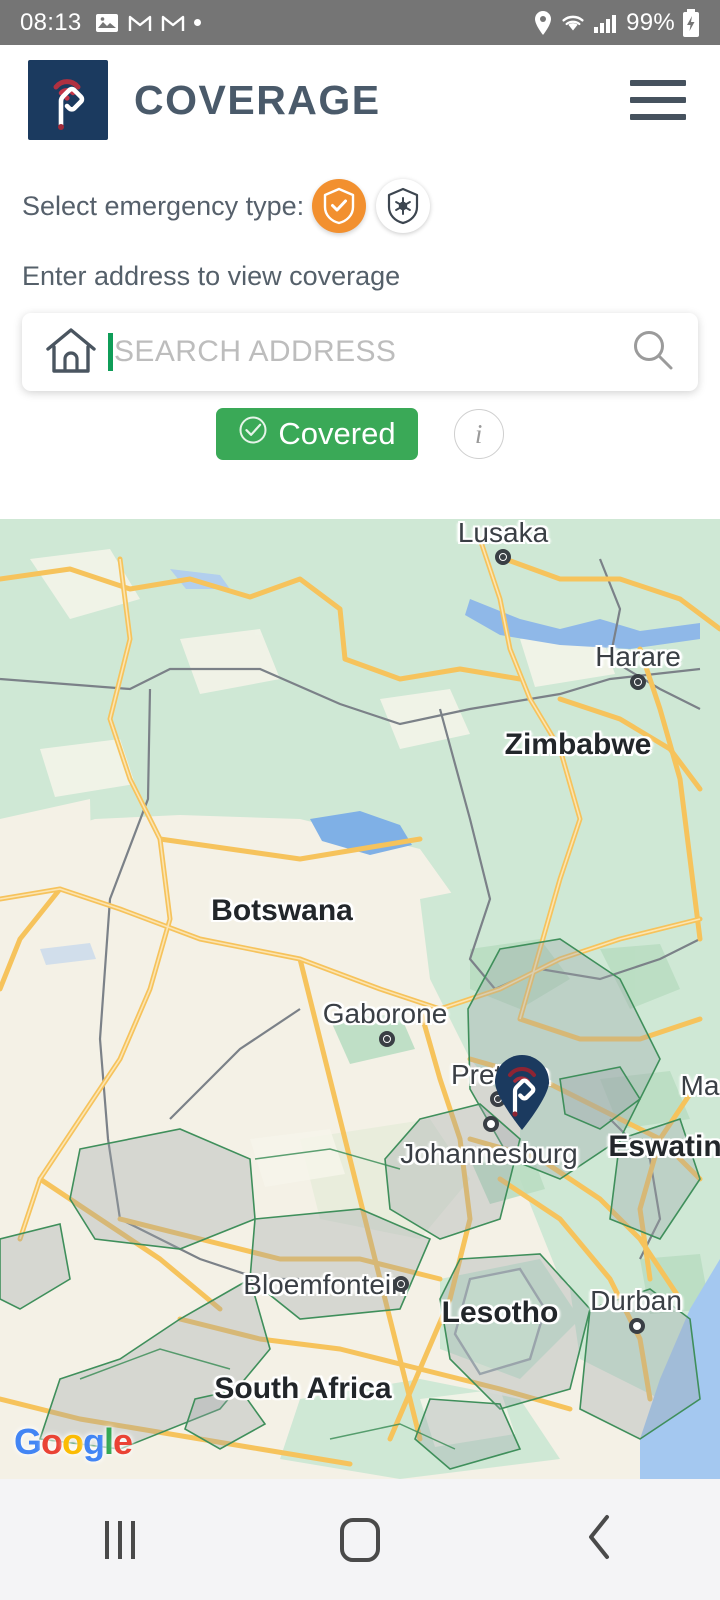 The height and width of the screenshot is (1600, 720). What do you see at coordinates (339, 206) in the screenshot?
I see `emergency-type-security` at bounding box center [339, 206].